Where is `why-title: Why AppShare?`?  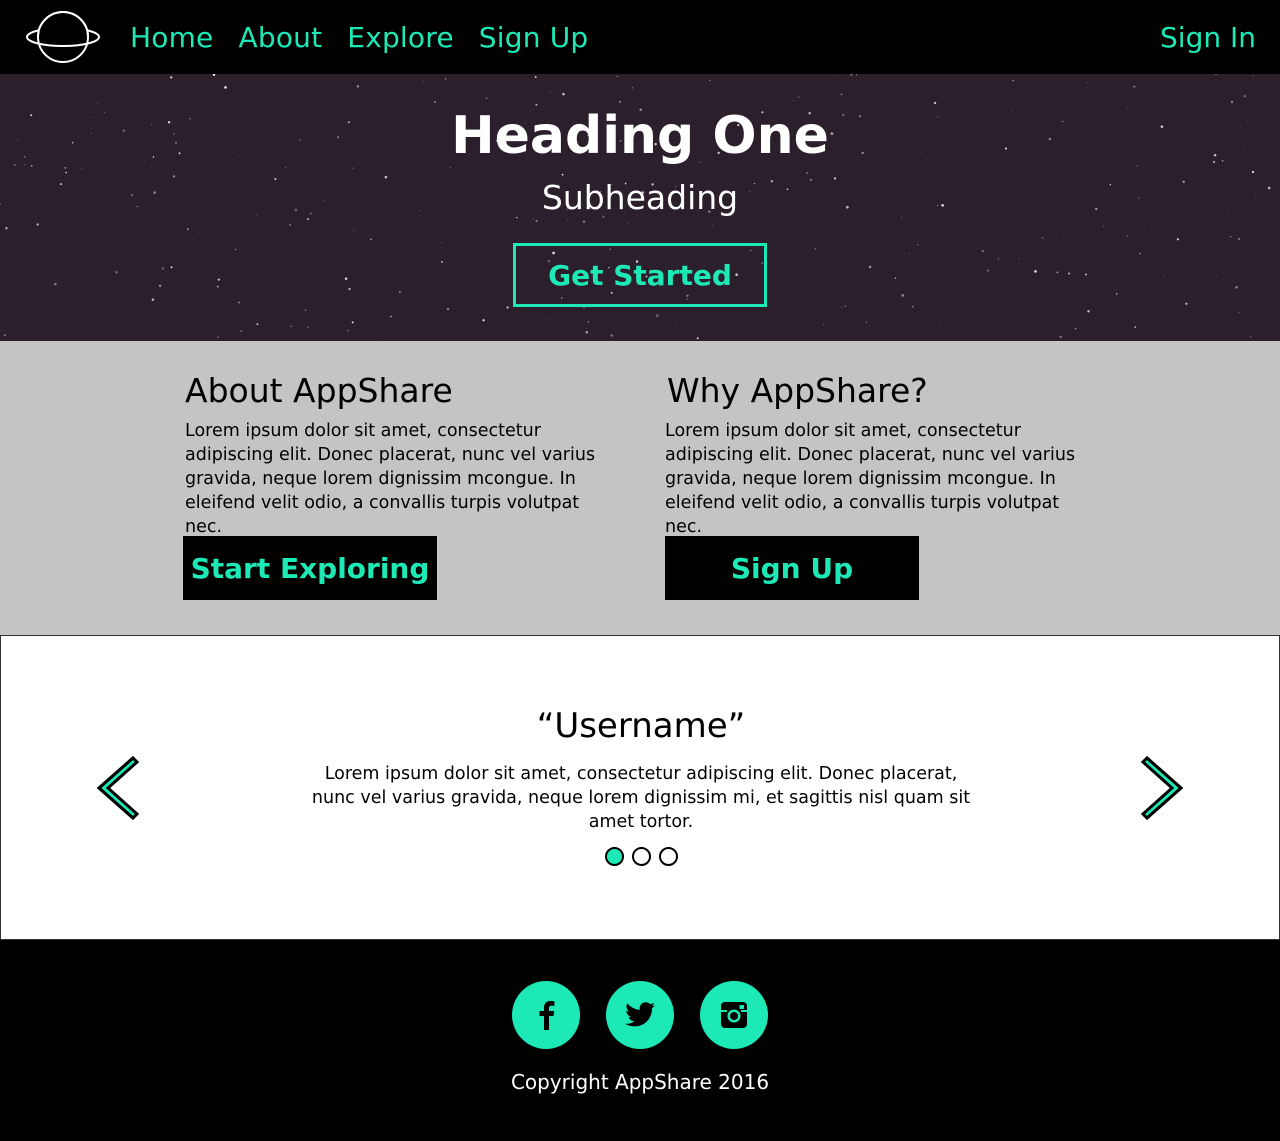
why-title: Why AppShare? is located at coordinates (797, 390).